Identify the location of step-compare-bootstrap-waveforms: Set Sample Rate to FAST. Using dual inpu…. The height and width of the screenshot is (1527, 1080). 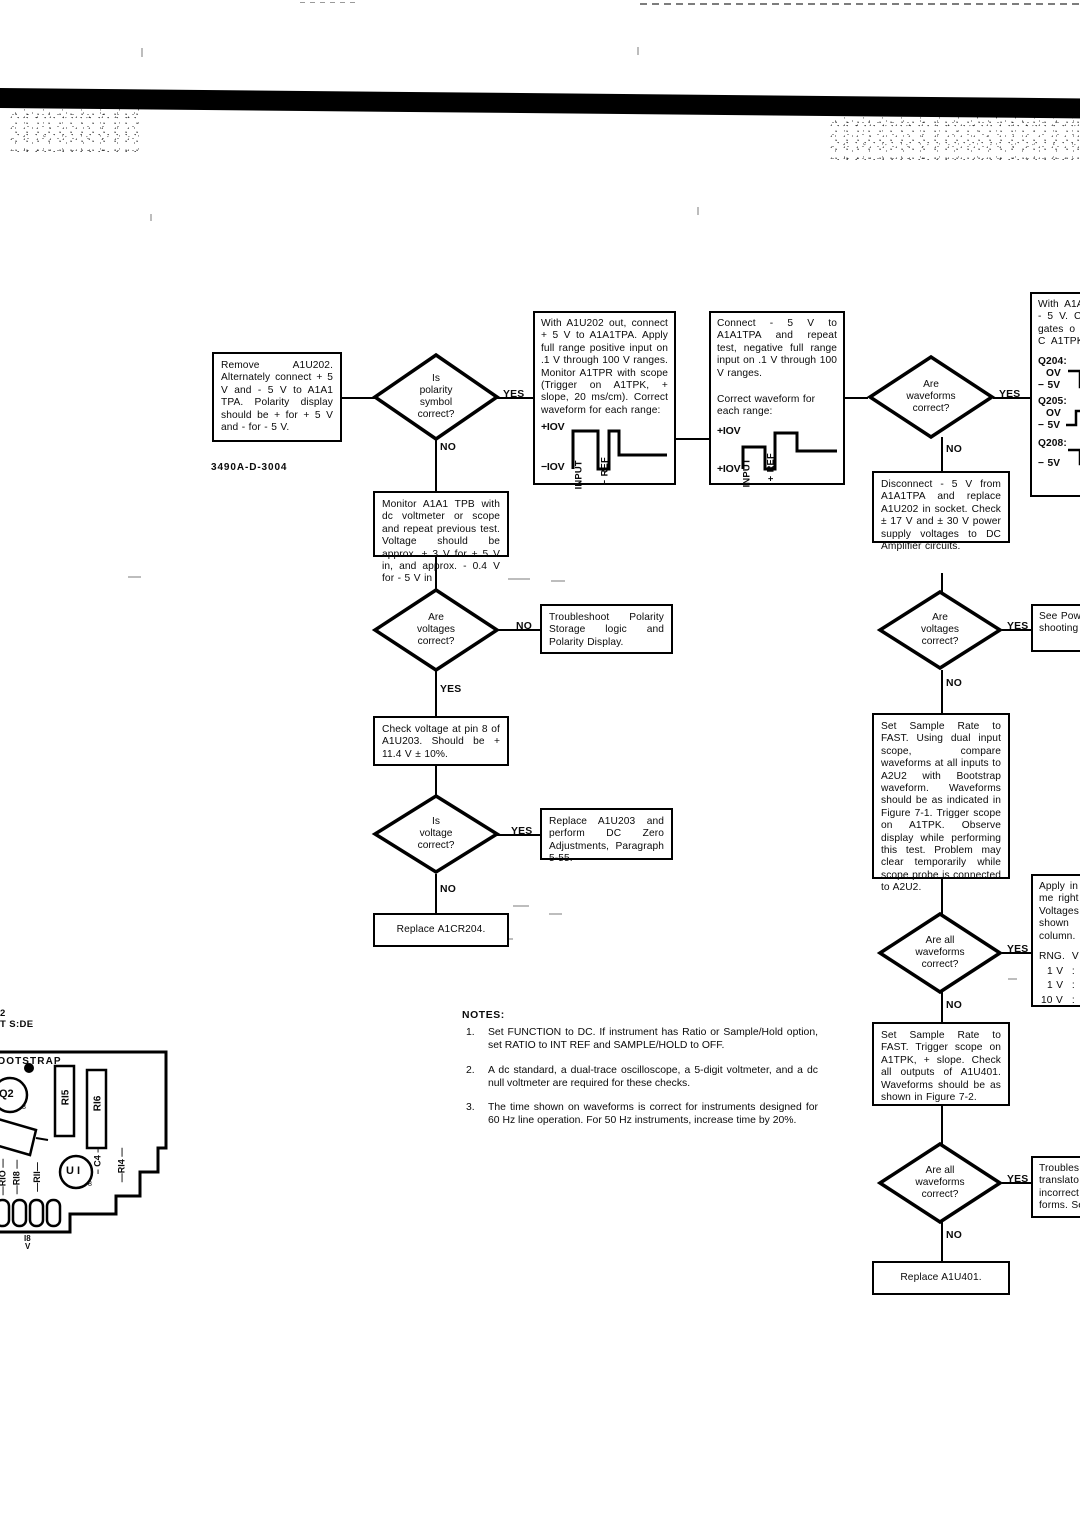
(941, 803).